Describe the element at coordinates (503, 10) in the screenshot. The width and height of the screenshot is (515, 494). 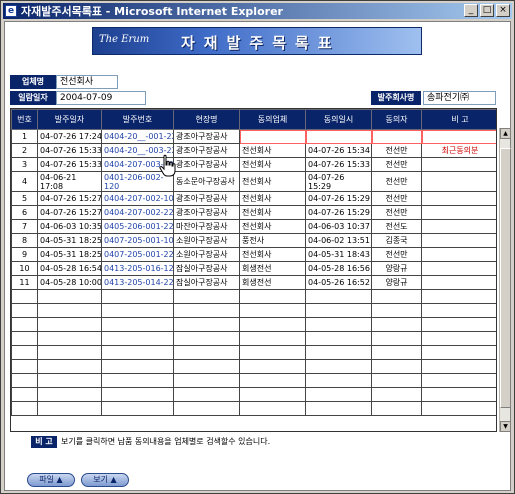
I see `close-button: ×` at that location.